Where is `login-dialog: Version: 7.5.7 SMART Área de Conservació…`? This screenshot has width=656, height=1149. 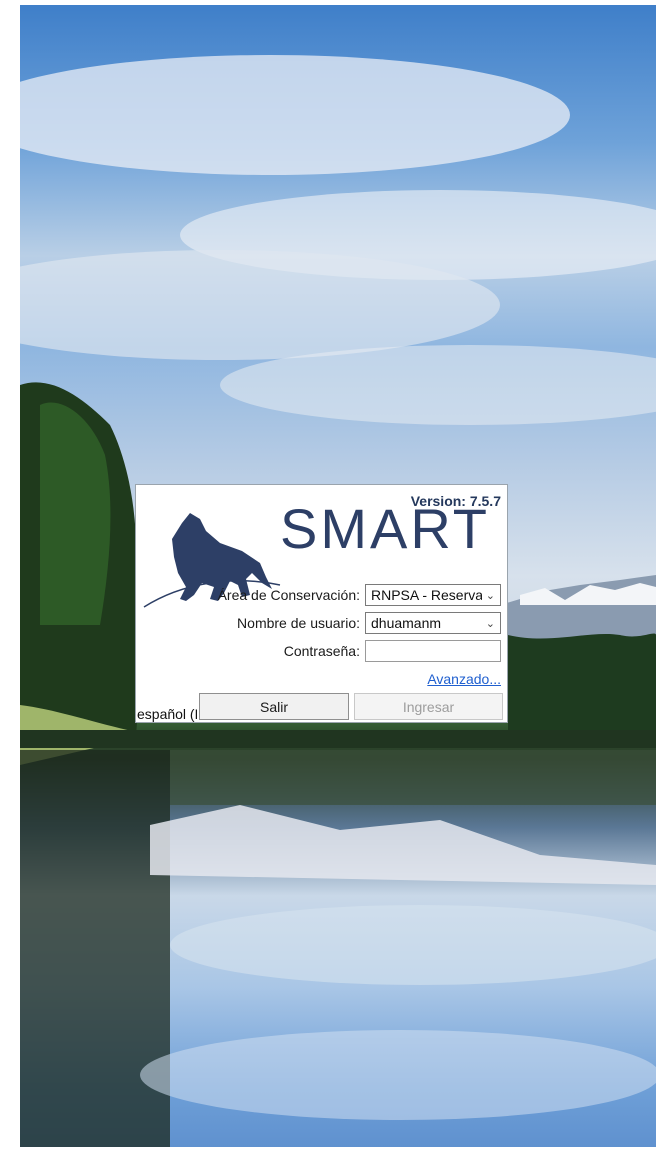
login-dialog: Version: 7.5.7 SMART Área de Conservació… is located at coordinates (321, 603).